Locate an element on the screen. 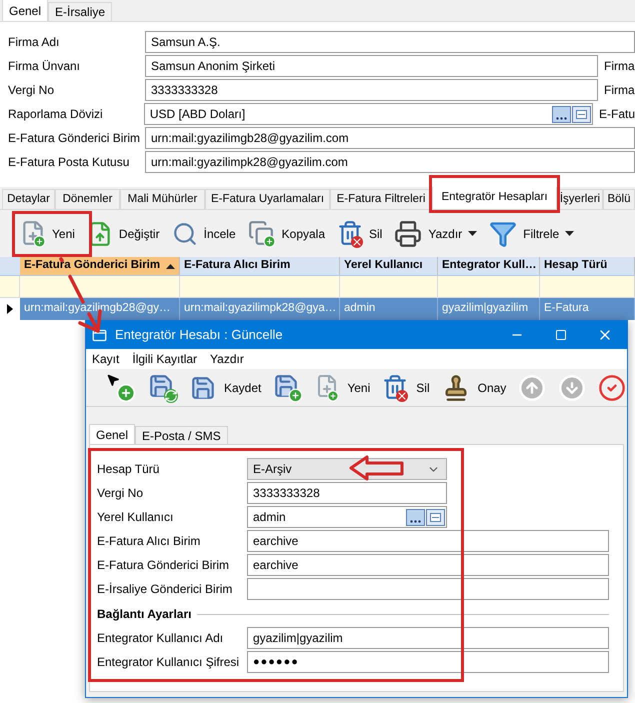 The height and width of the screenshot is (703, 635). tab: E-İrsaliye is located at coordinates (80, 11).